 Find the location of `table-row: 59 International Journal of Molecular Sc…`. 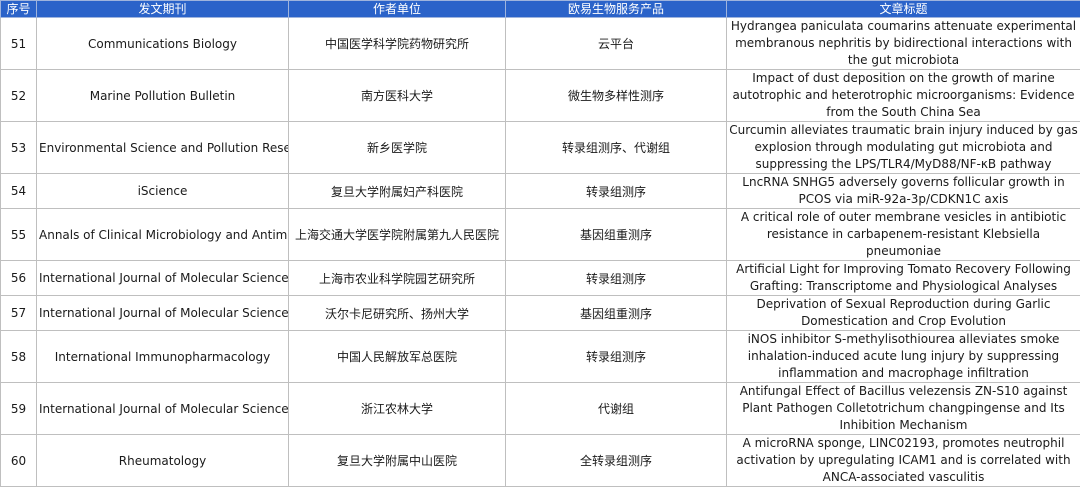

table-row: 59 International Journal of Molecular Sc… is located at coordinates (540, 409).